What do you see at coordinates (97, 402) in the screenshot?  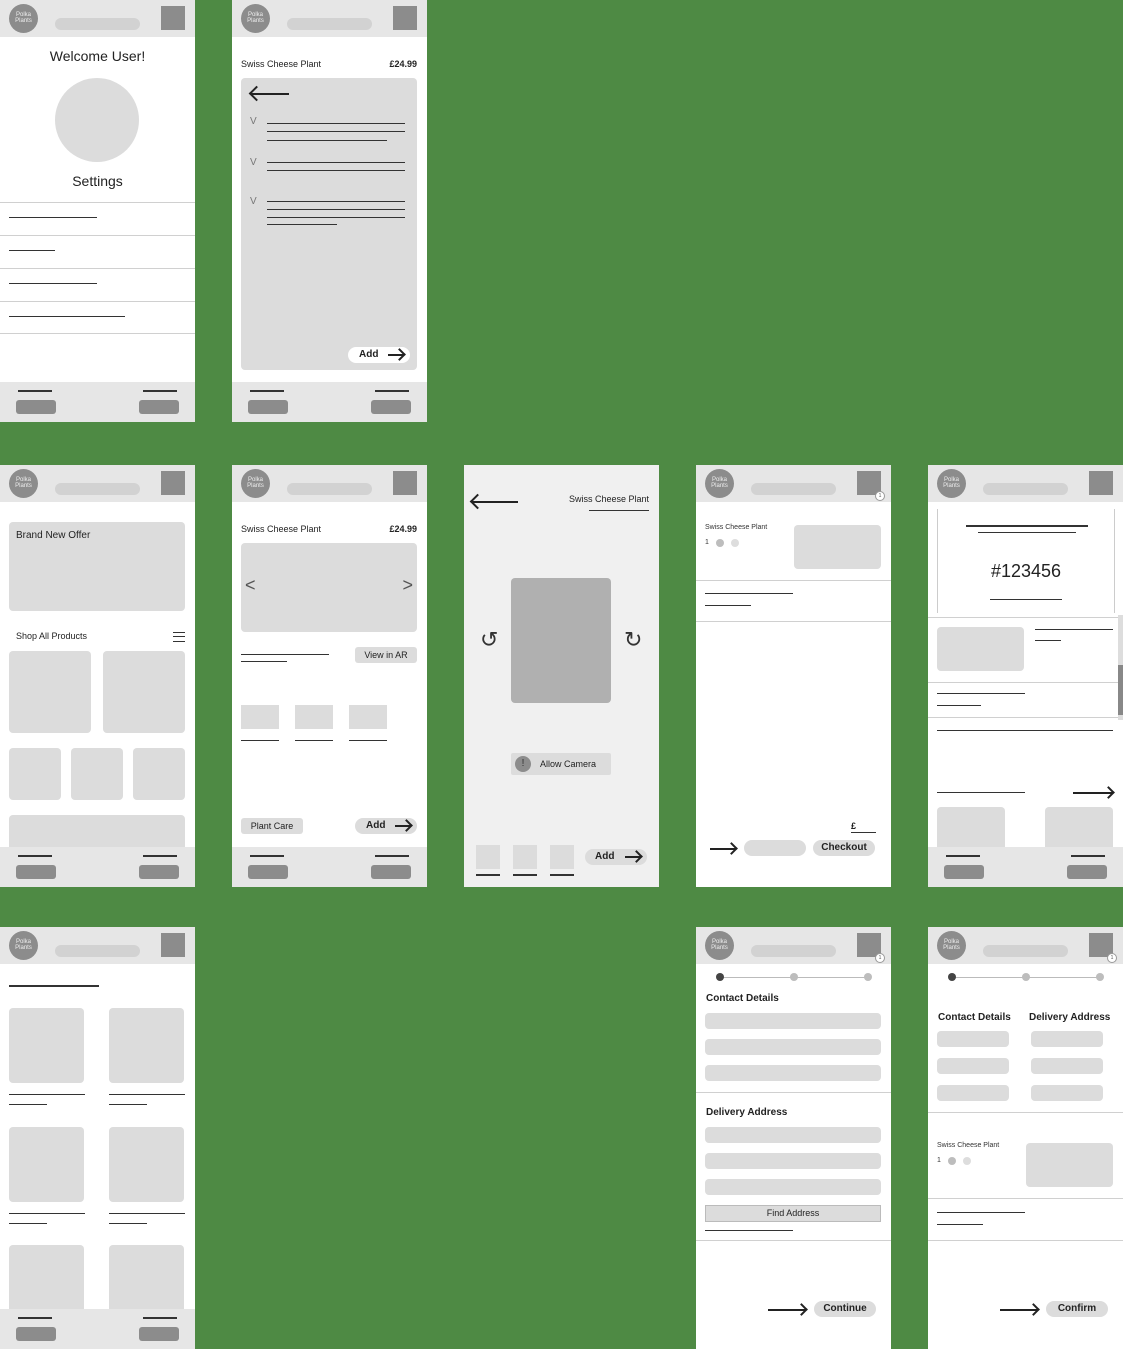 I see `footer-nav` at bounding box center [97, 402].